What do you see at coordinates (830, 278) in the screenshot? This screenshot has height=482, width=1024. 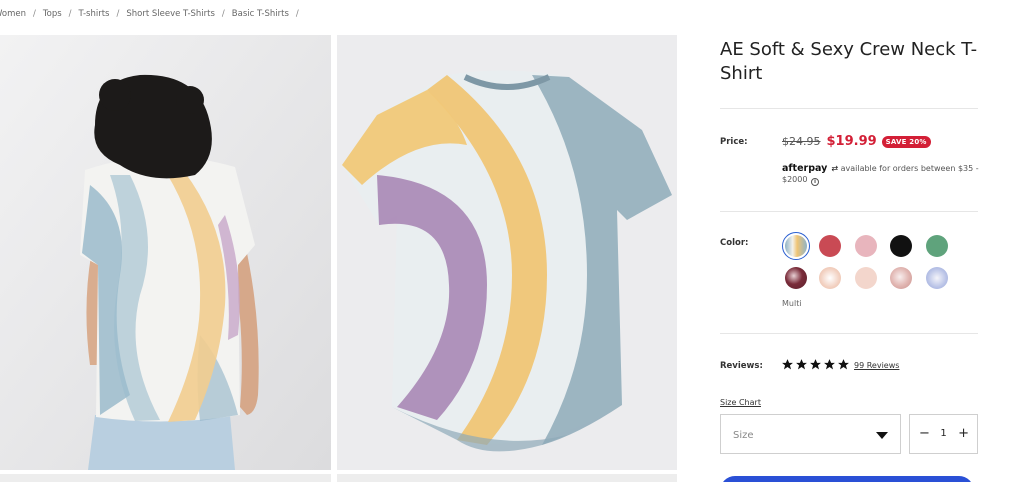 I see `swatch-peach` at bounding box center [830, 278].